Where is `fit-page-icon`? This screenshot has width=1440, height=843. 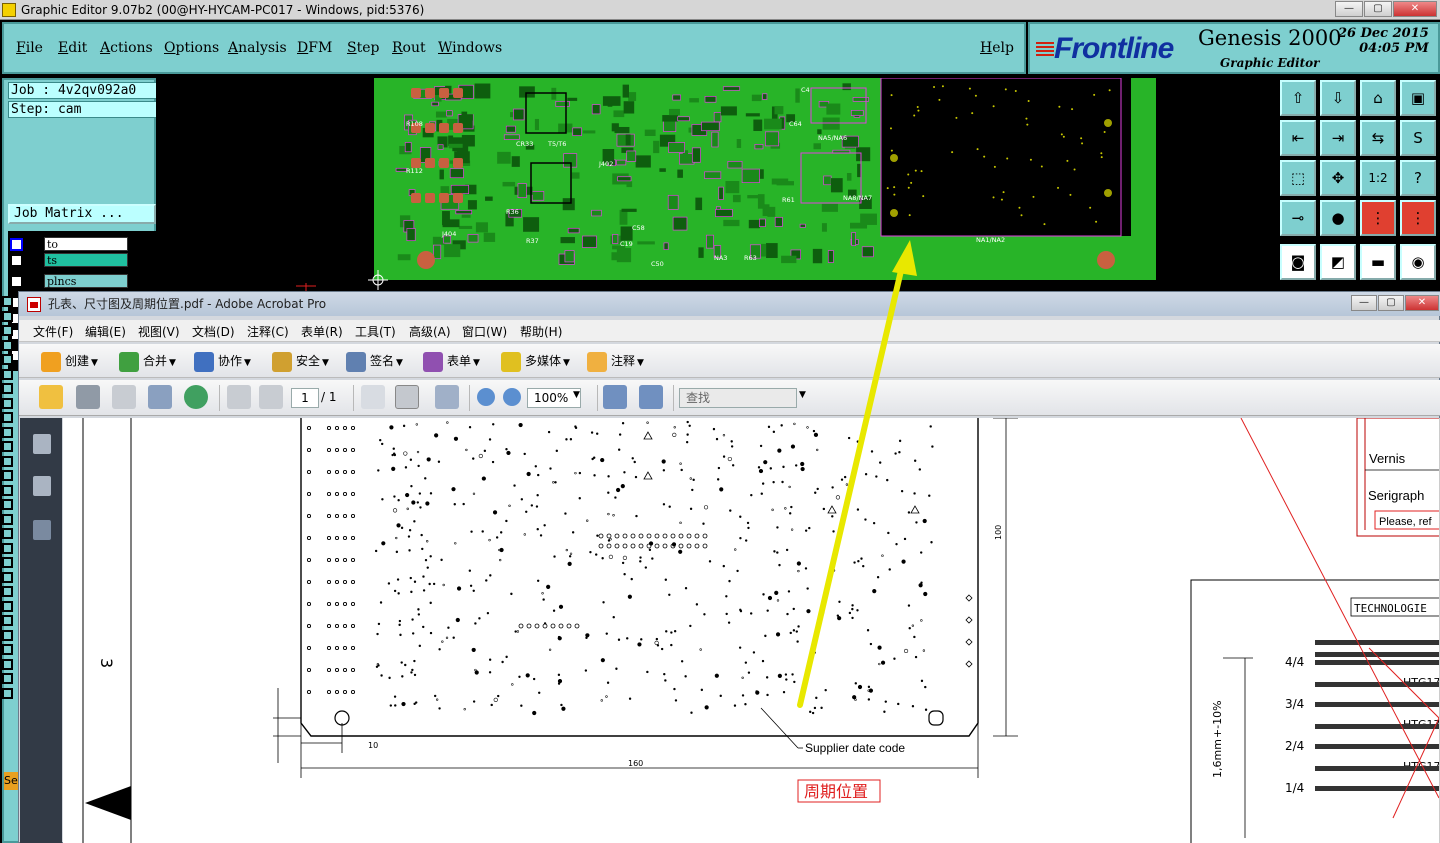
fit-page-icon is located at coordinates (651, 397).